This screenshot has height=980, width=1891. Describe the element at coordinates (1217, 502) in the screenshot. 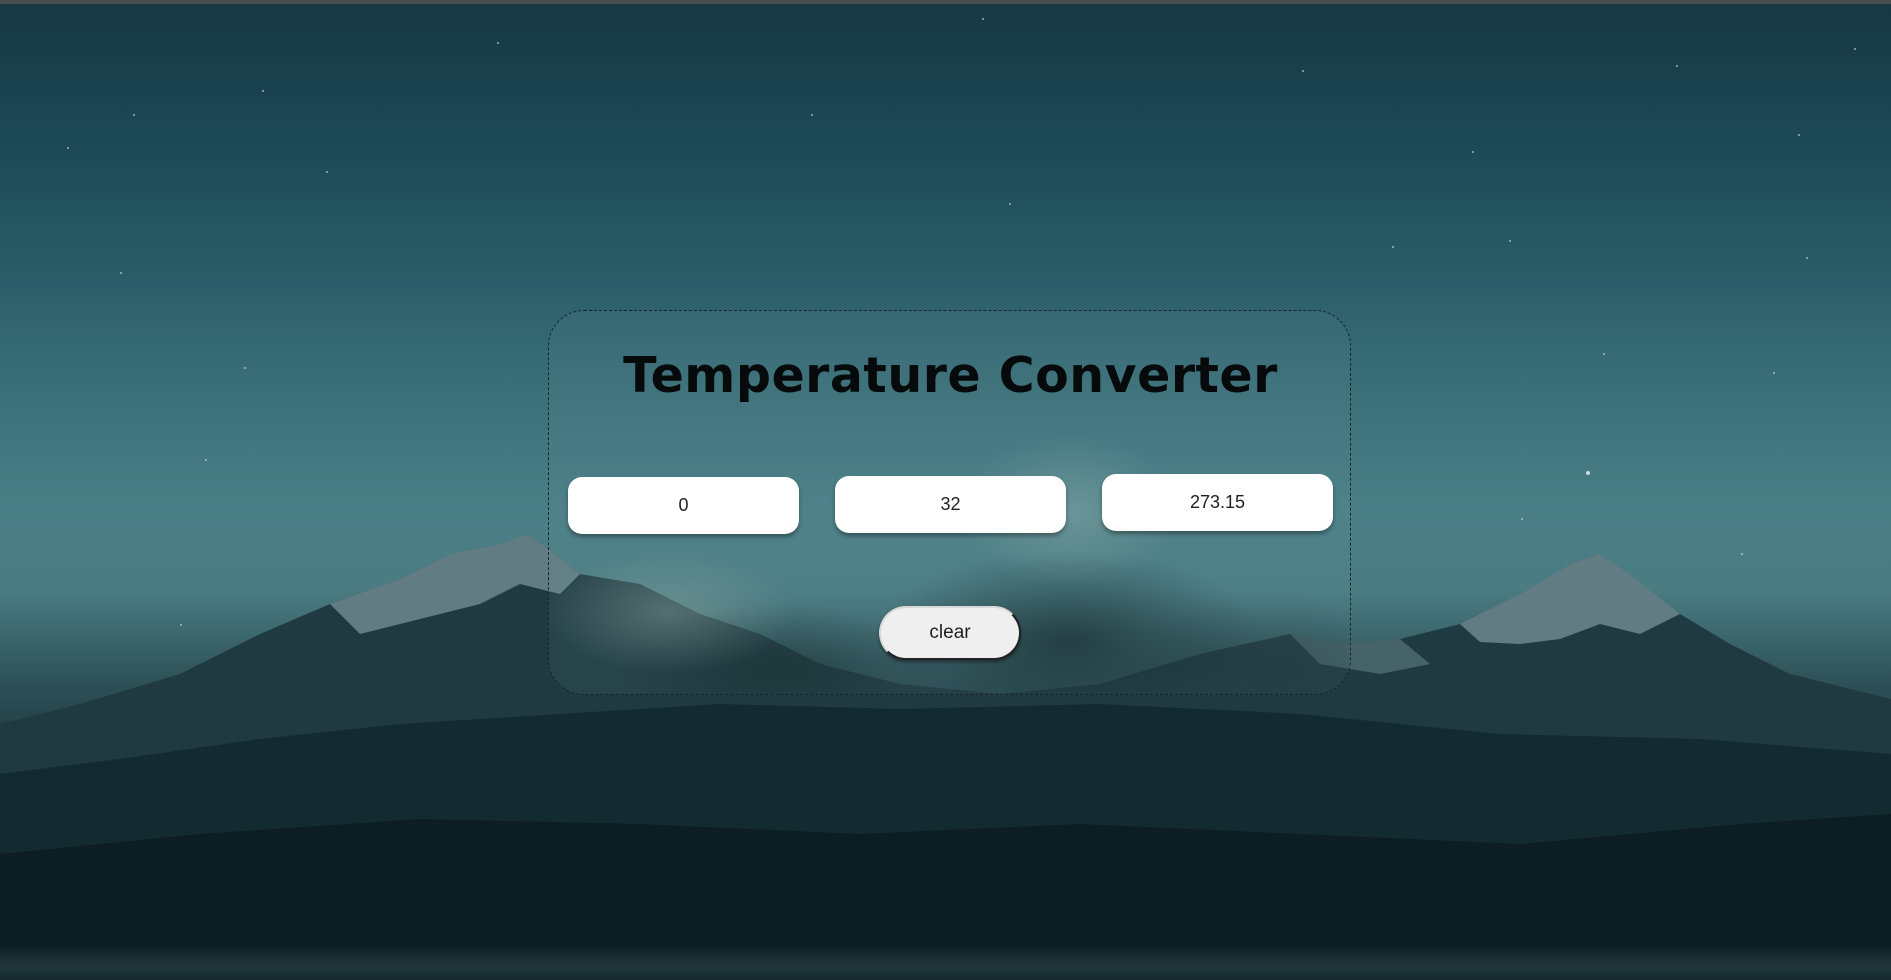

I see `kelvin-input` at that location.